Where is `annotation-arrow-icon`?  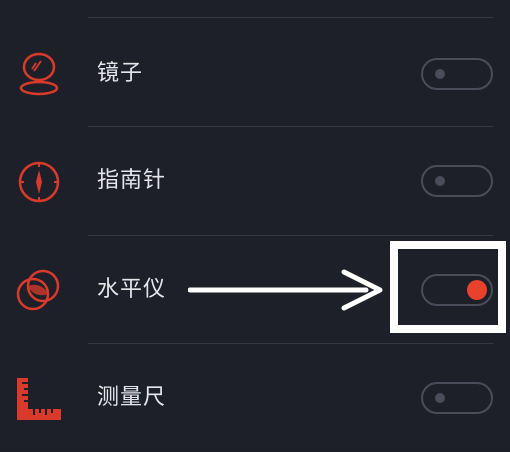
annotation-arrow-icon is located at coordinates (285, 290).